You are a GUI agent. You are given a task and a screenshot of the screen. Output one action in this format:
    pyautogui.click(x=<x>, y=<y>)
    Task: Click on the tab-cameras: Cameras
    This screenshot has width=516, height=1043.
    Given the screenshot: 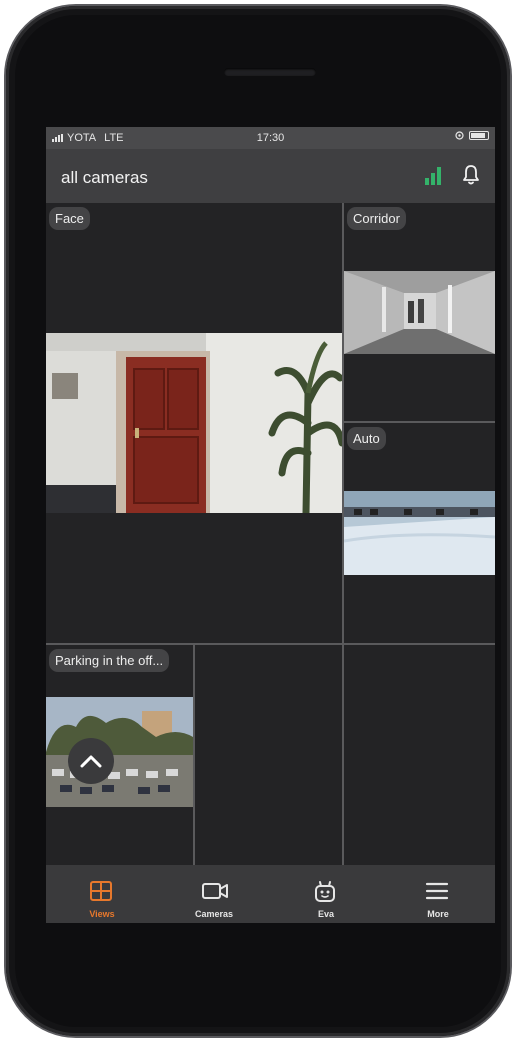 What is the action you would take?
    pyautogui.click(x=214, y=894)
    